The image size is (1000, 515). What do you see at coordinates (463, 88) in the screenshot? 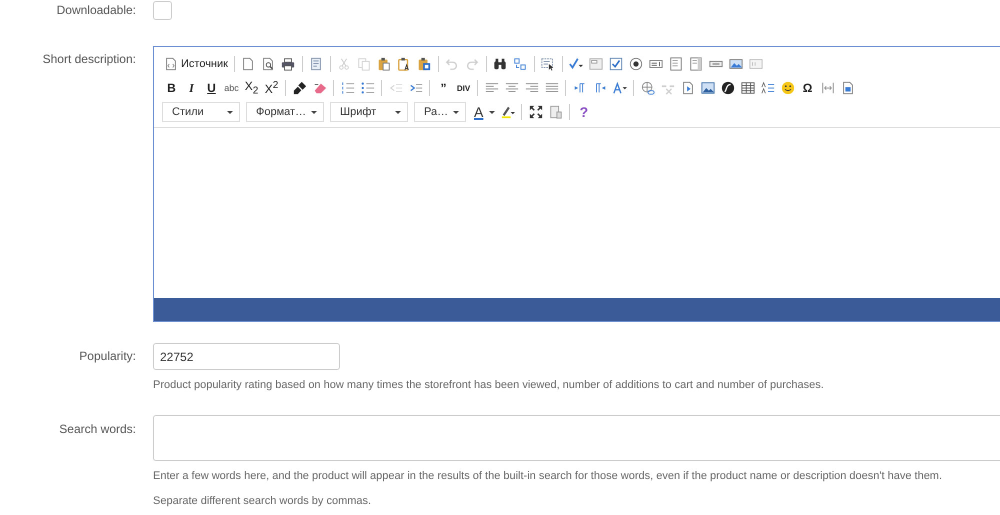
I see `div-button: DIV` at bounding box center [463, 88].